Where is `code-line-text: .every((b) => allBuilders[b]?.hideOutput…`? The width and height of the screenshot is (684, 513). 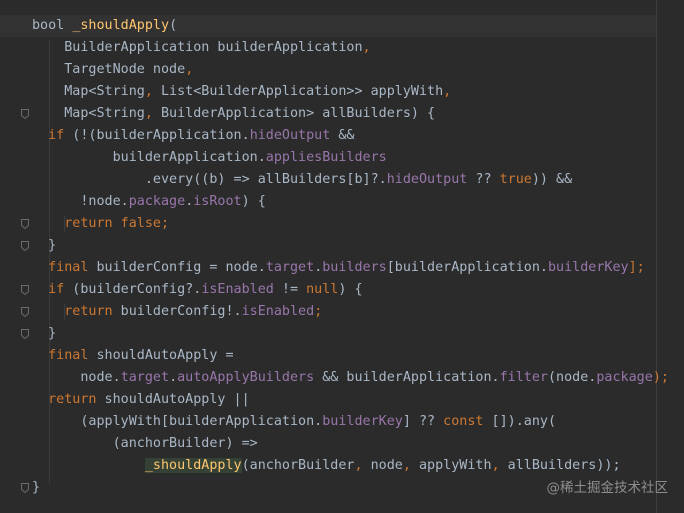
code-line-text: .every((b) => allBuilders[b]?.hideOutput… is located at coordinates (302, 180).